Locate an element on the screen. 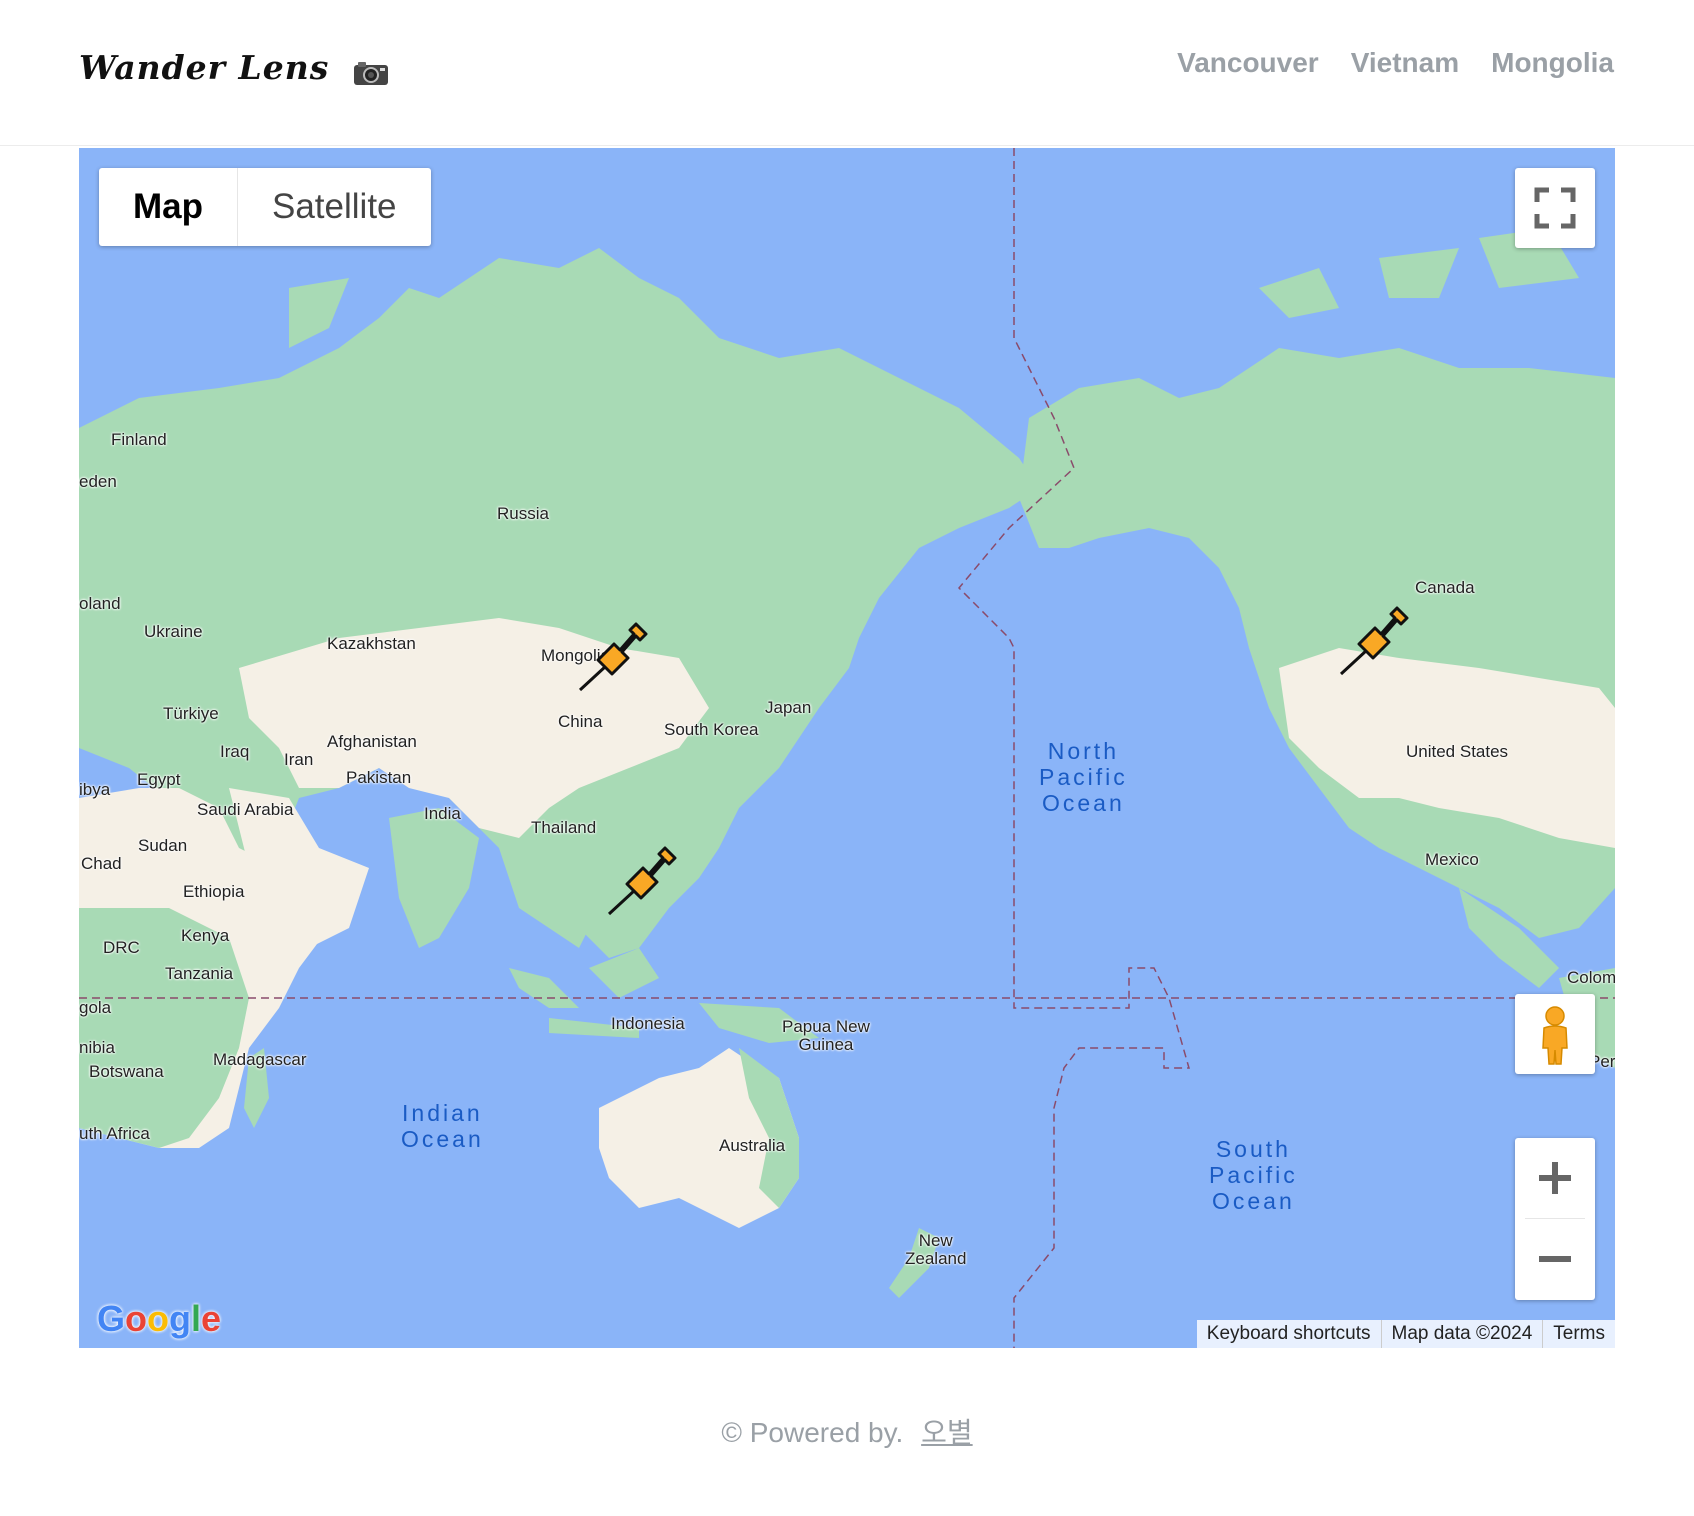  minus-icon is located at coordinates (1555, 1259).